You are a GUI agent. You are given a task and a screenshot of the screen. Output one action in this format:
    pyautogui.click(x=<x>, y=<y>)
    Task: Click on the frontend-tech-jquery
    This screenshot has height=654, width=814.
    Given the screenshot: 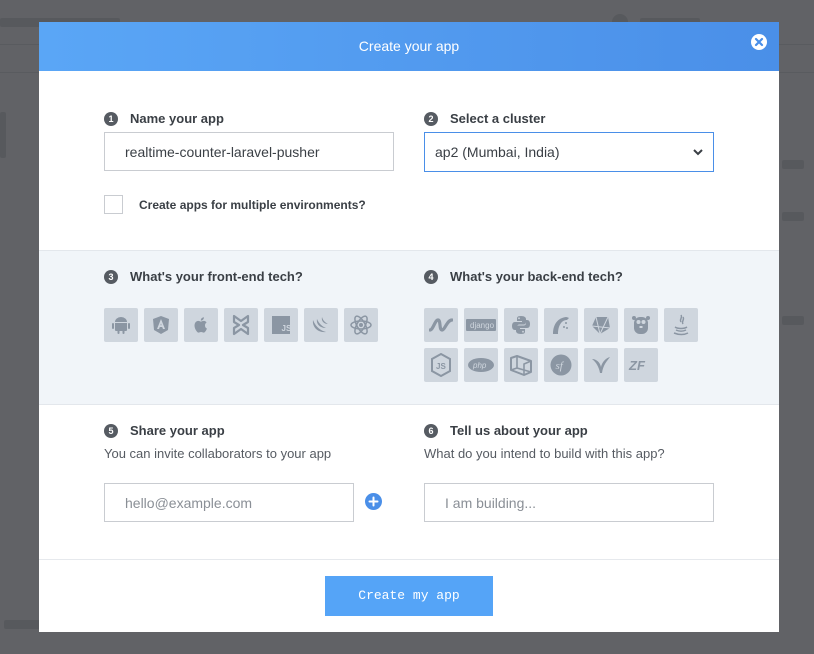 What is the action you would take?
    pyautogui.click(x=321, y=325)
    